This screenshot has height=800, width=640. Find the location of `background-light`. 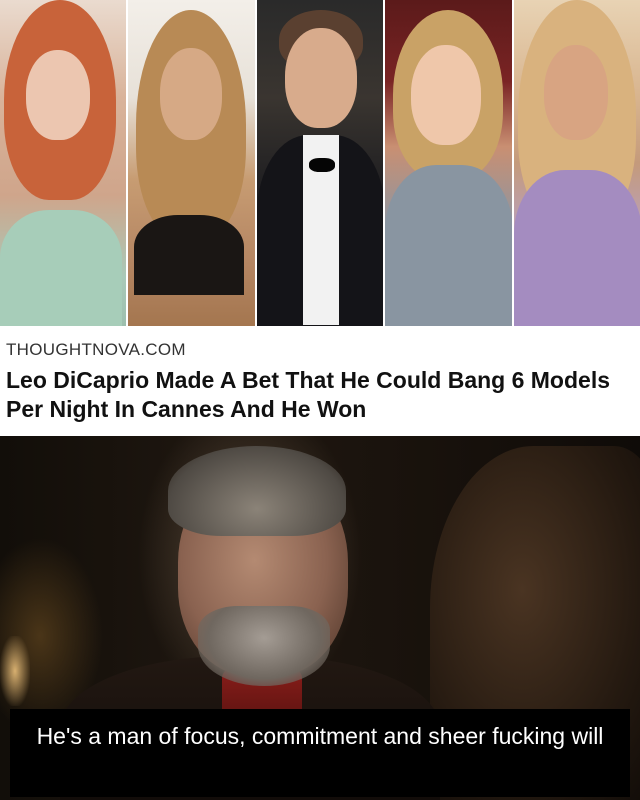

background-light is located at coordinates (15, 671).